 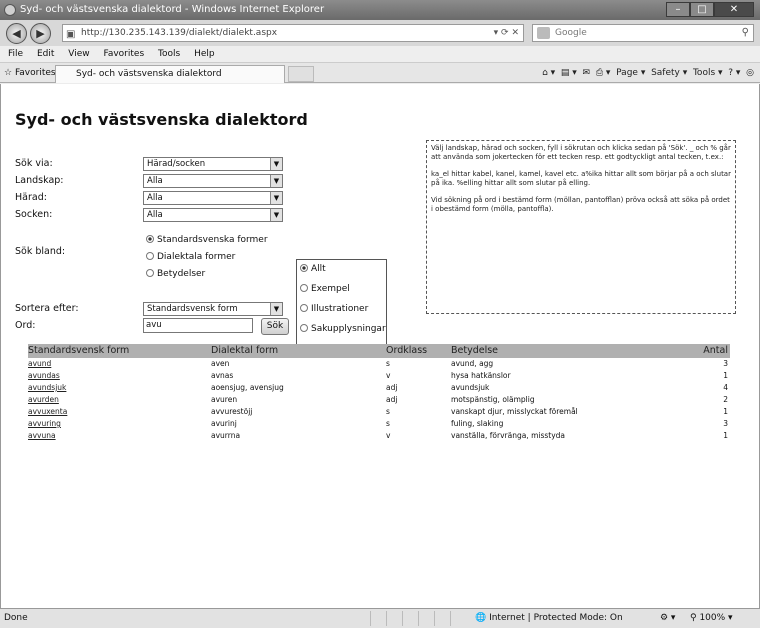 I want to click on menu-edit: Edit, so click(x=45, y=54).